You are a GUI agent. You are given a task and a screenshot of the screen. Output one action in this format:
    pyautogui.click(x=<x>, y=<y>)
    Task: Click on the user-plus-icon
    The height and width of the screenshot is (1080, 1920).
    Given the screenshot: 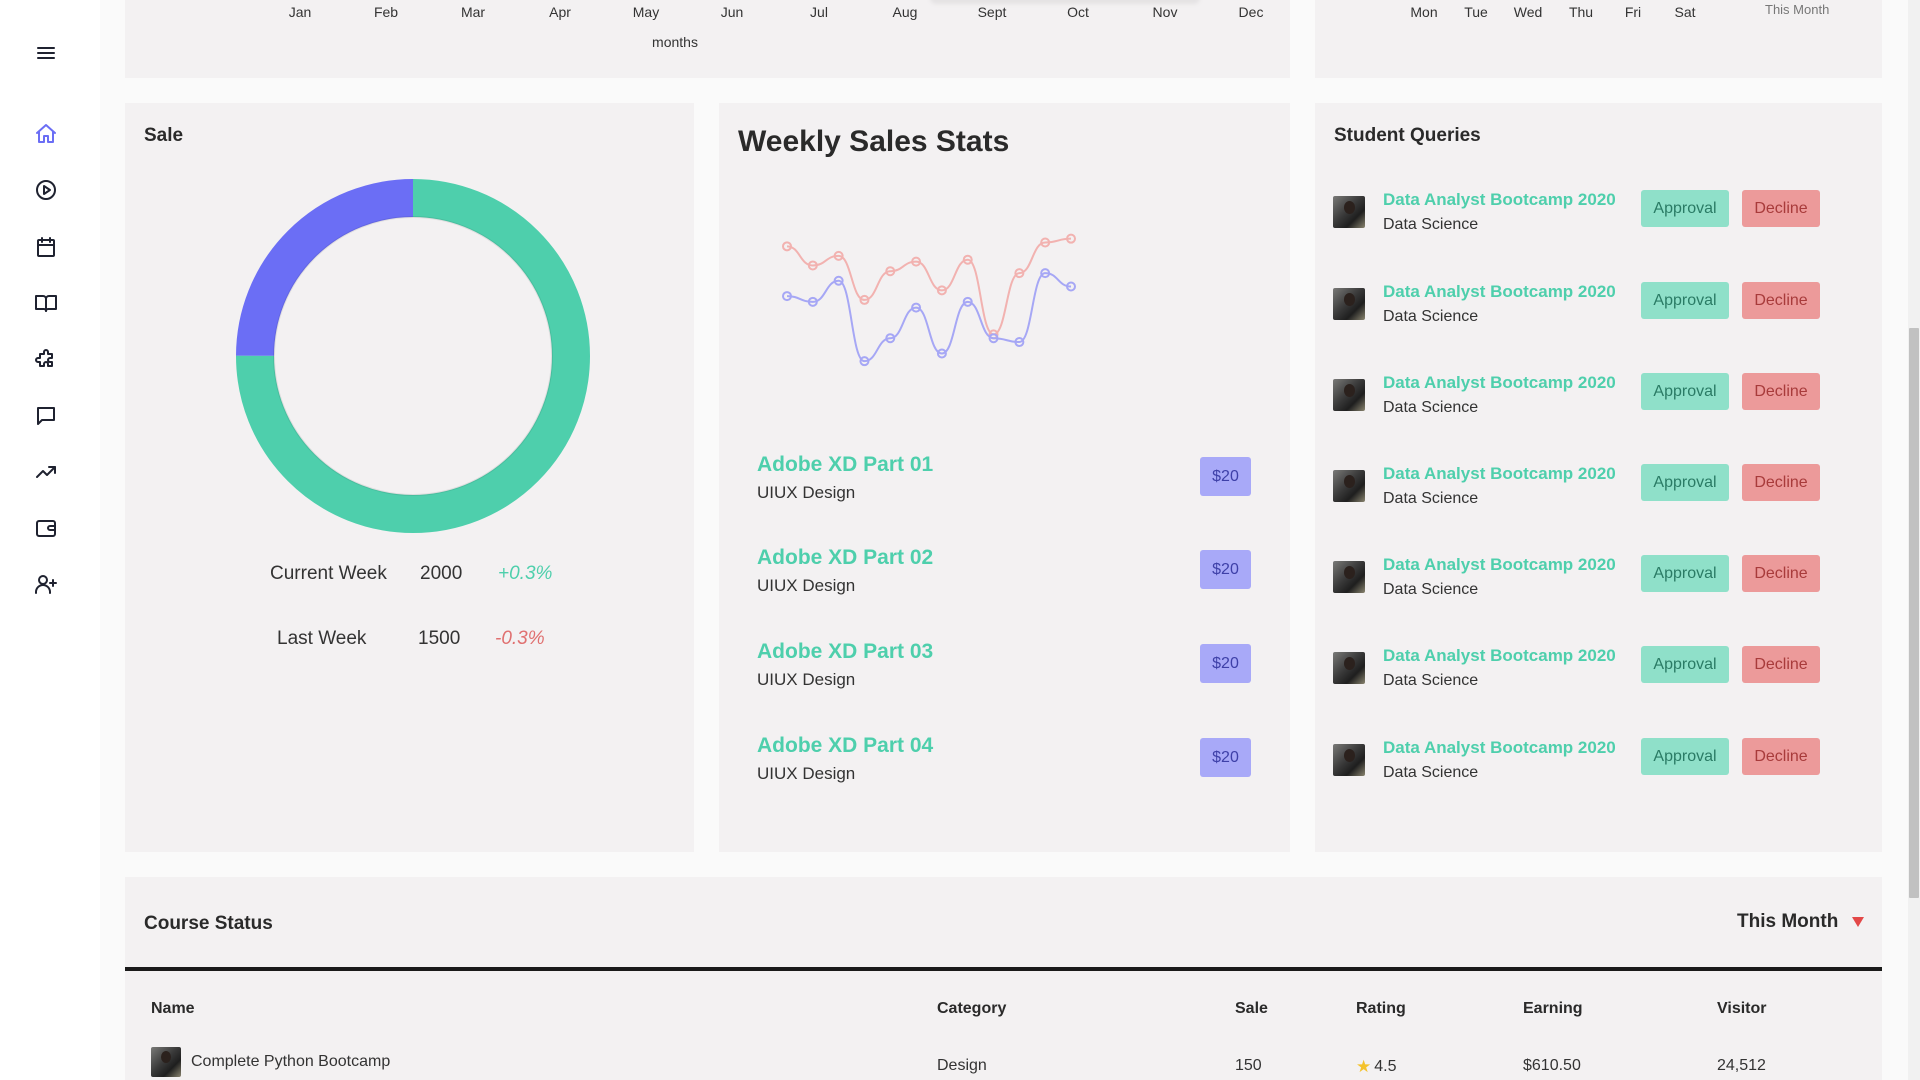 What is the action you would take?
    pyautogui.click(x=46, y=584)
    